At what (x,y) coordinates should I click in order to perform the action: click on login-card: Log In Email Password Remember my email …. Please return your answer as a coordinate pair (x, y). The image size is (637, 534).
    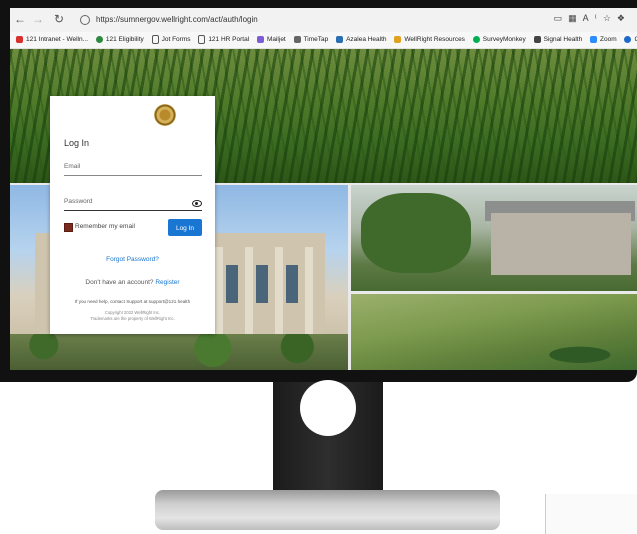
    Looking at the image, I should click on (132, 215).